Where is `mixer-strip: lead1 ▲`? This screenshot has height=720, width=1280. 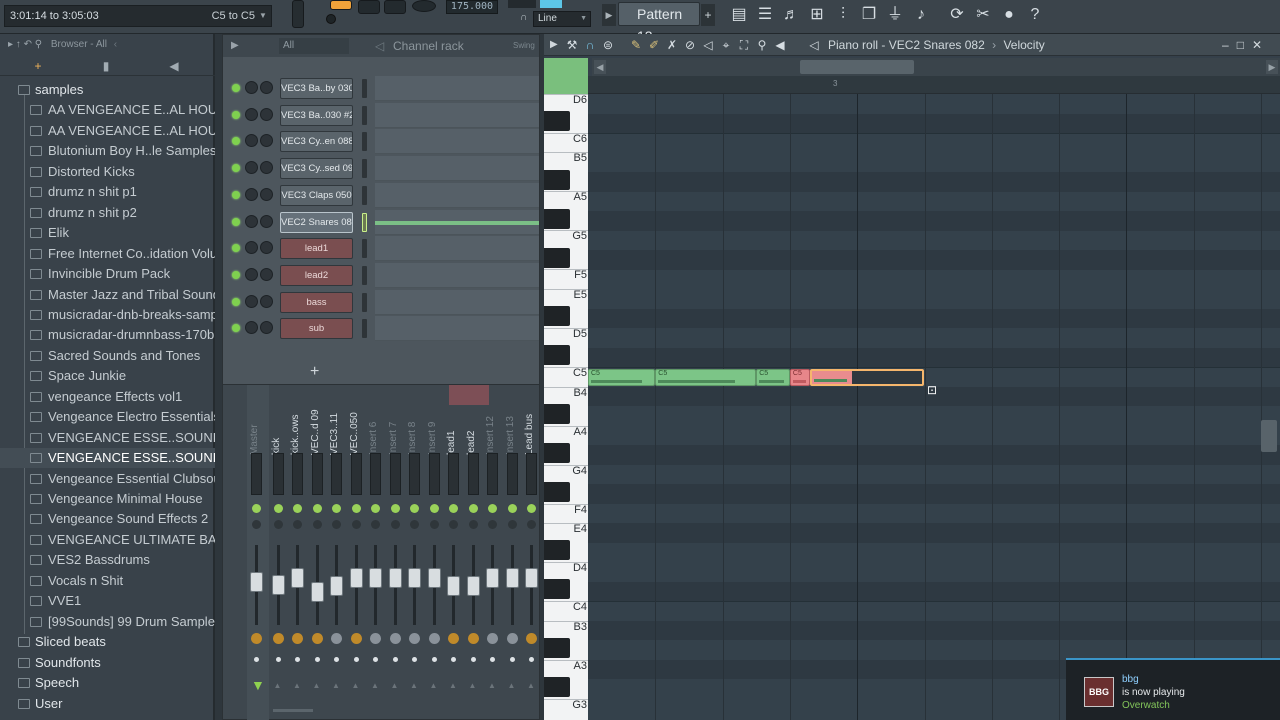 mixer-strip: lead1 ▲ is located at coordinates (453, 552).